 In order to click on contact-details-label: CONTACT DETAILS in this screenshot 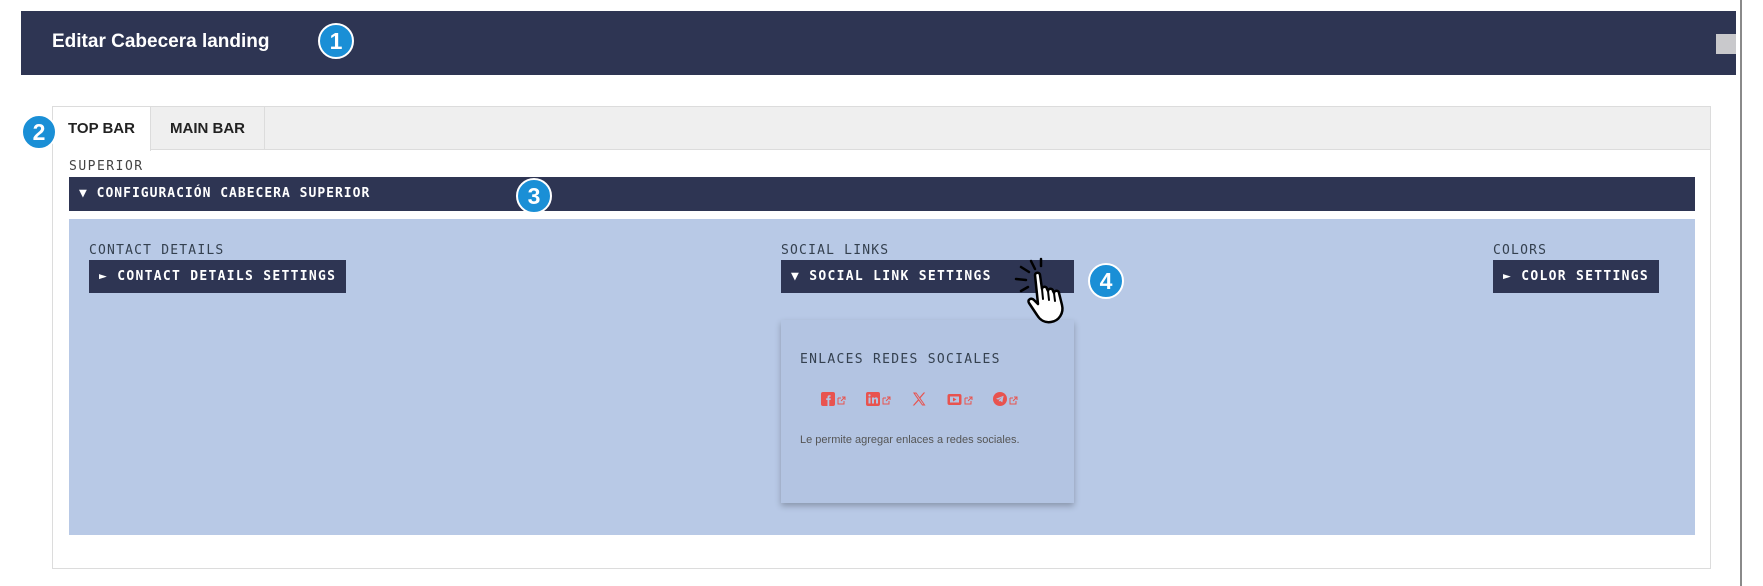, I will do `click(157, 250)`.